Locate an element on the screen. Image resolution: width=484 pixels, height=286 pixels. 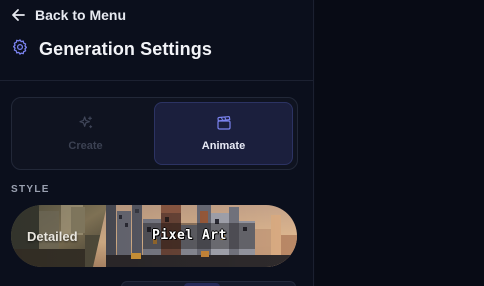
clapperboard-icon is located at coordinates (224, 124).